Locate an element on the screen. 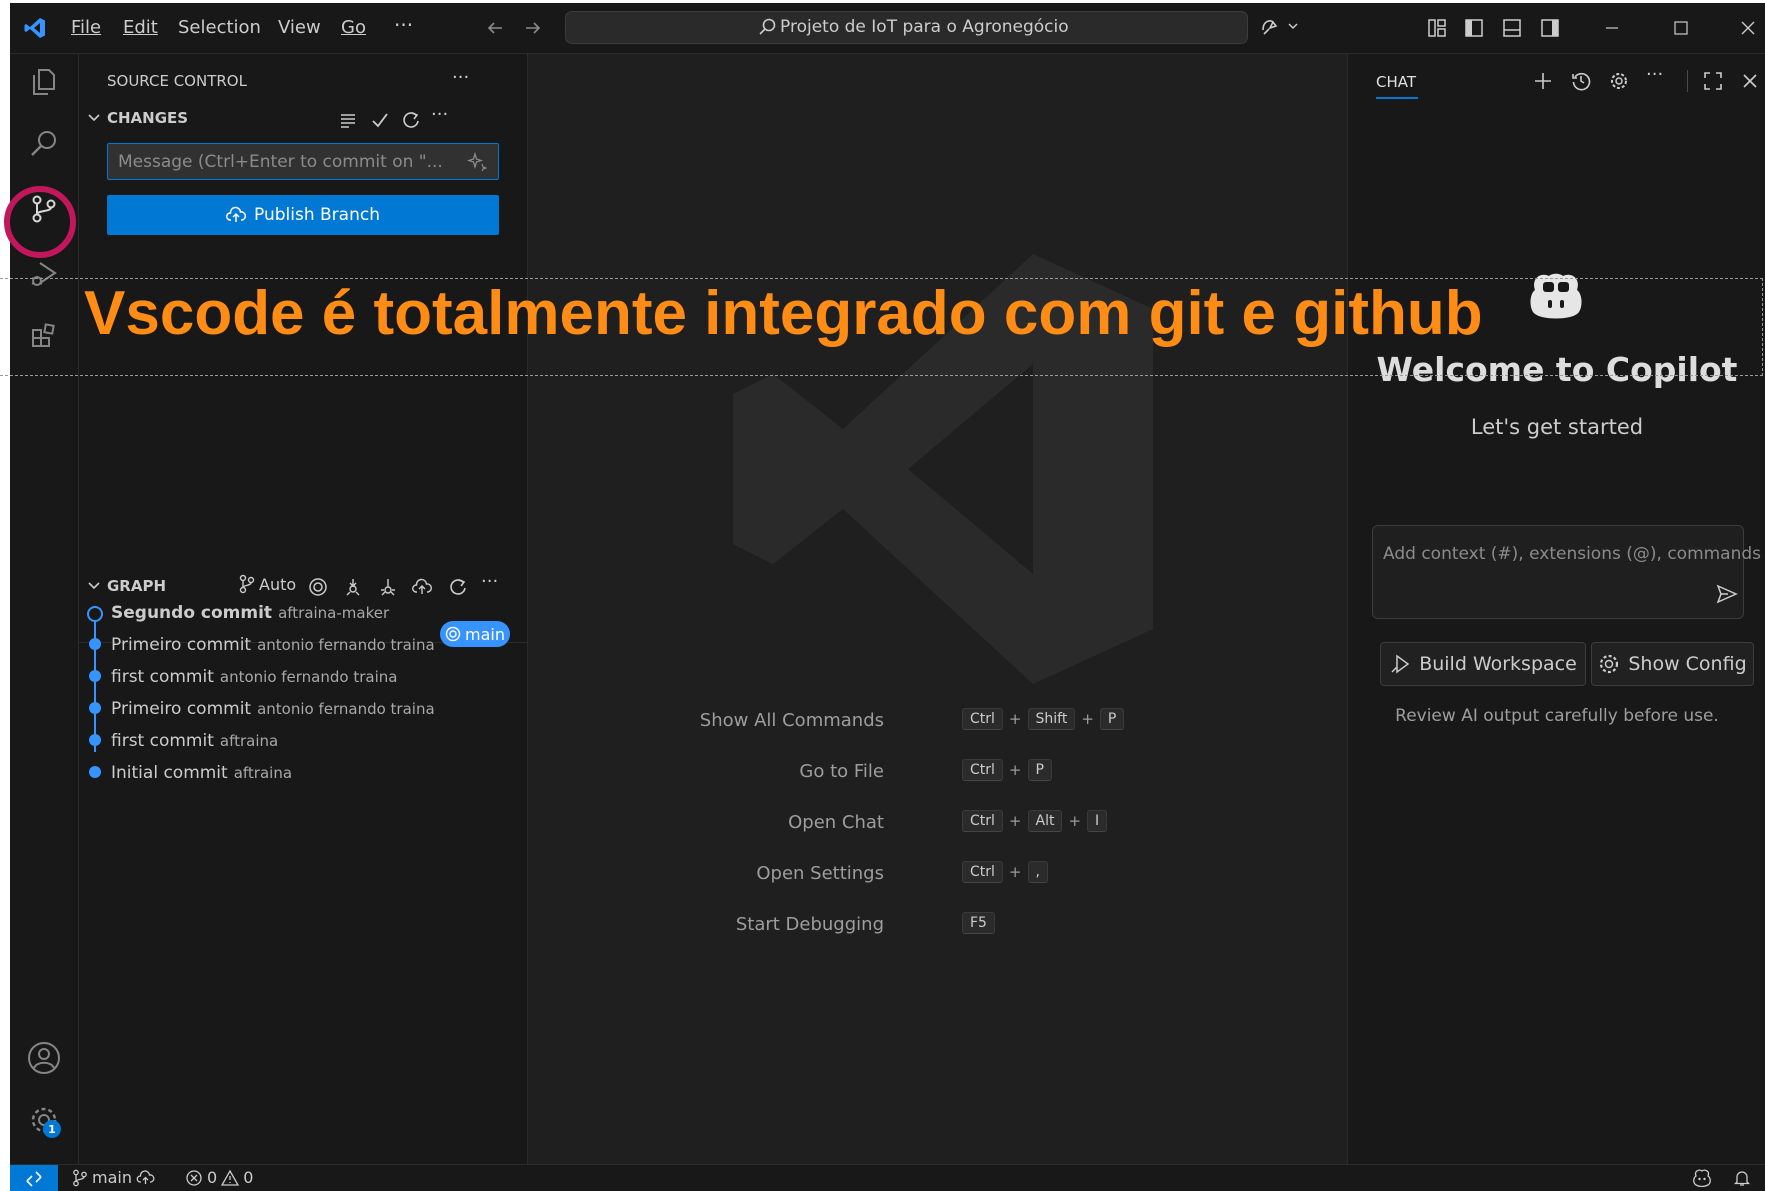  show-config-button: Show Config is located at coordinates (1672, 664).